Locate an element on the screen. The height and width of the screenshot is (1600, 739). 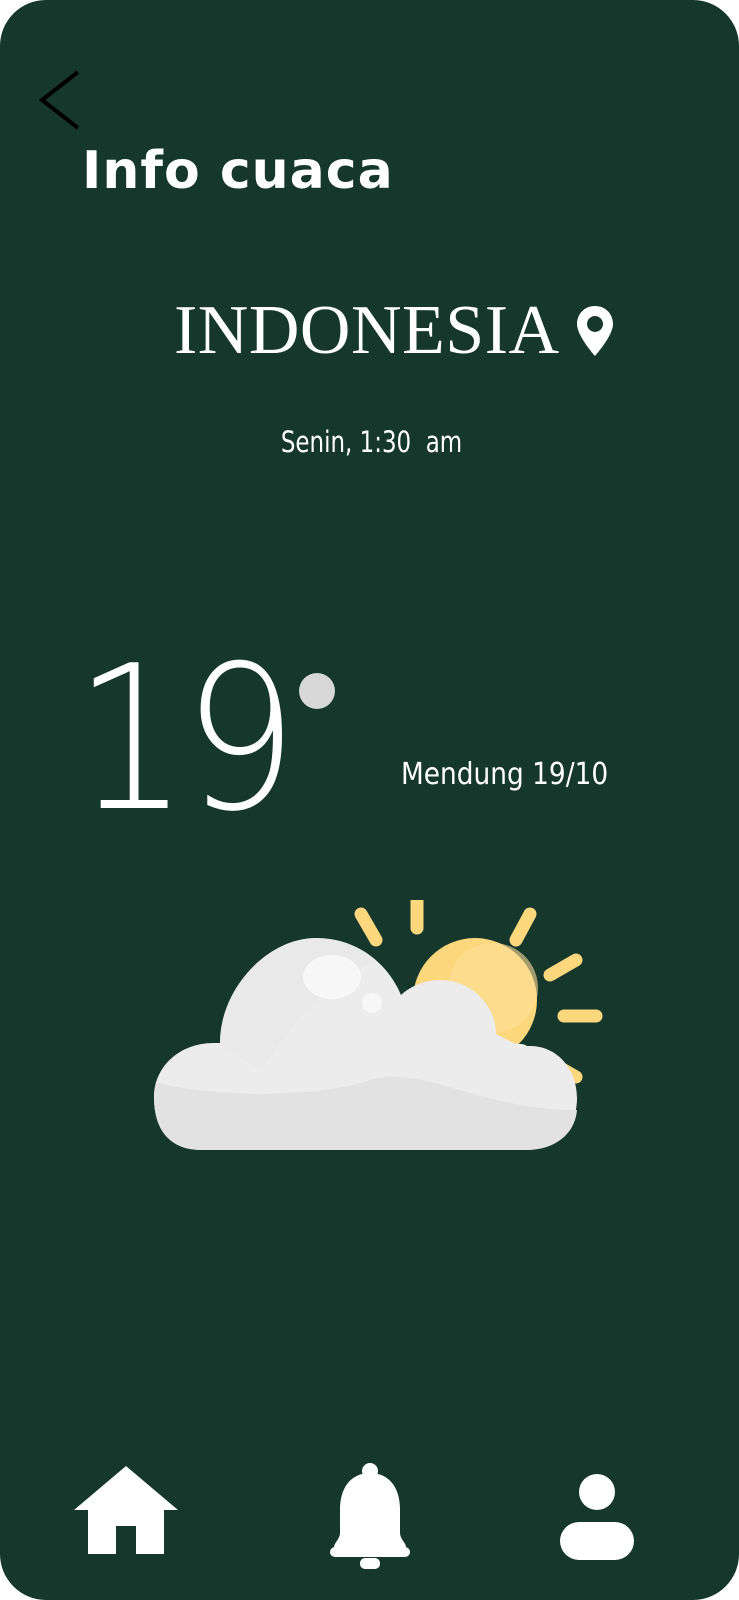
home-icon is located at coordinates (126, 1510).